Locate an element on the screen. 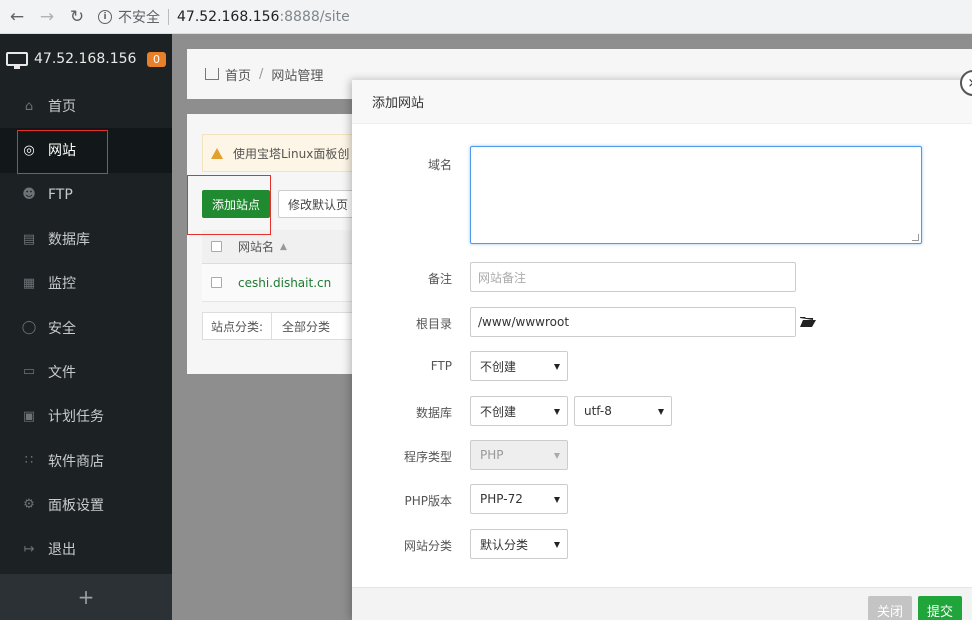 This screenshot has height=620, width=972. sidebar-item-cron: ▣ 计划任务 is located at coordinates (86, 416).